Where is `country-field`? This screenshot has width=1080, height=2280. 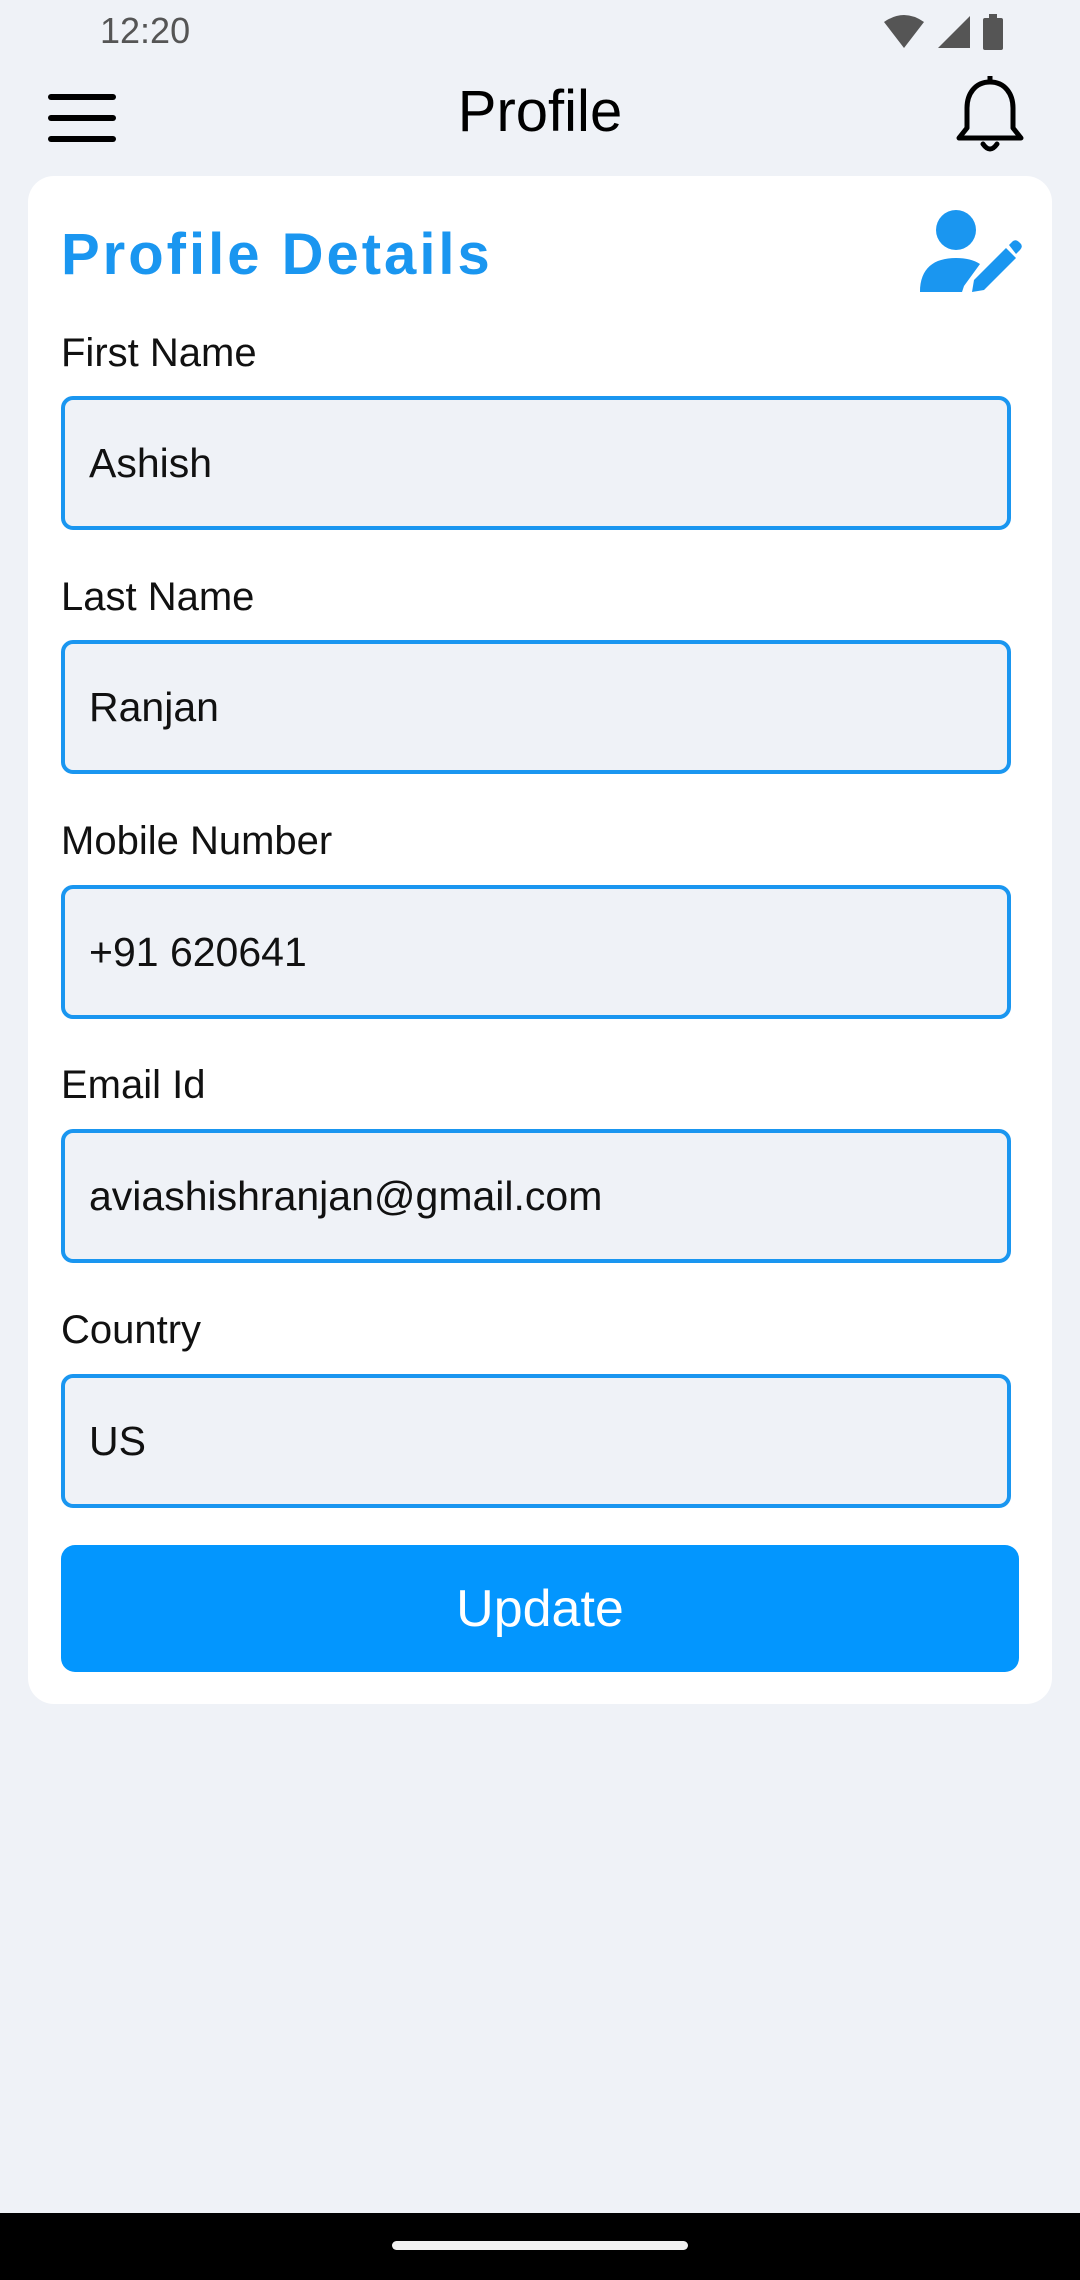
country-field is located at coordinates (536, 1441).